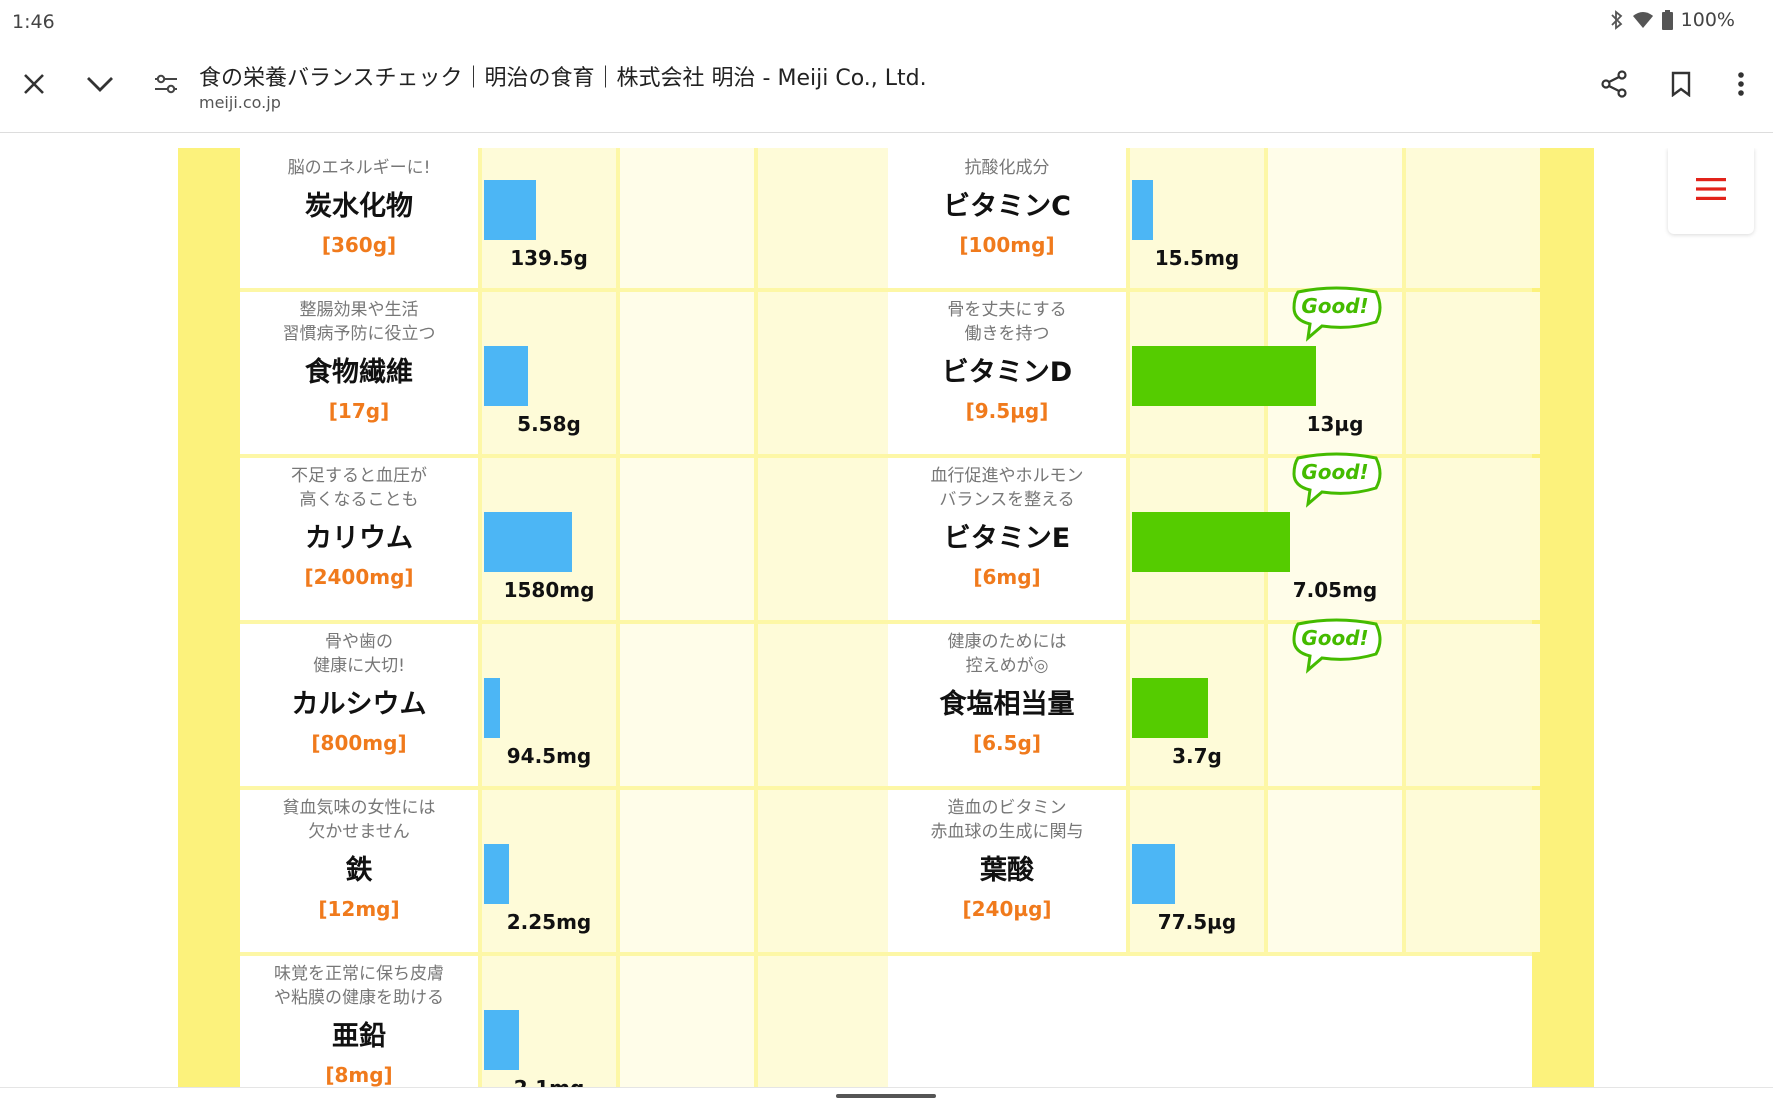 The height and width of the screenshot is (1108, 1773). I want to click on nutrient-label-cell: 骨を丈夫にする 働きを持つ ビタミンD [9.5µg], so click(1007, 373).